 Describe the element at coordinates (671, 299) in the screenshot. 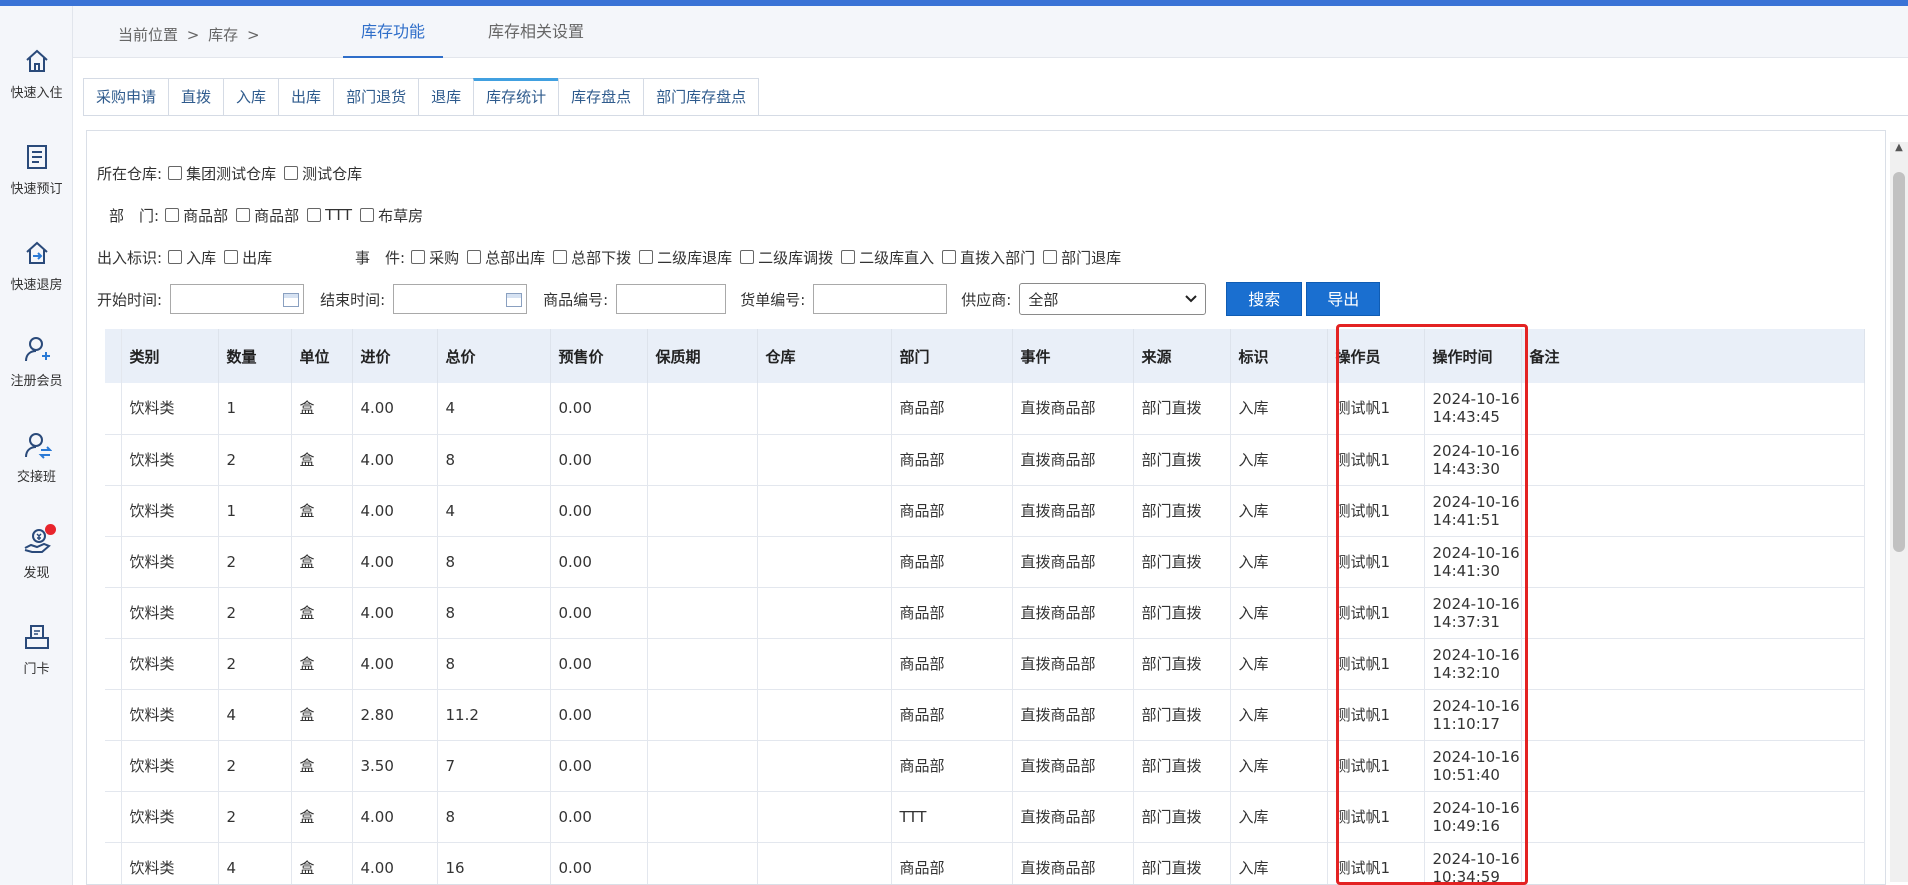

I see `product-no-input` at that location.